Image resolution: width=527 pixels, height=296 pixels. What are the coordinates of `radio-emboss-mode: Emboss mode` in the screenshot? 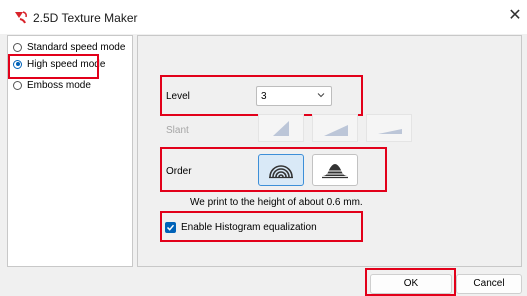 It's located at (52, 85).